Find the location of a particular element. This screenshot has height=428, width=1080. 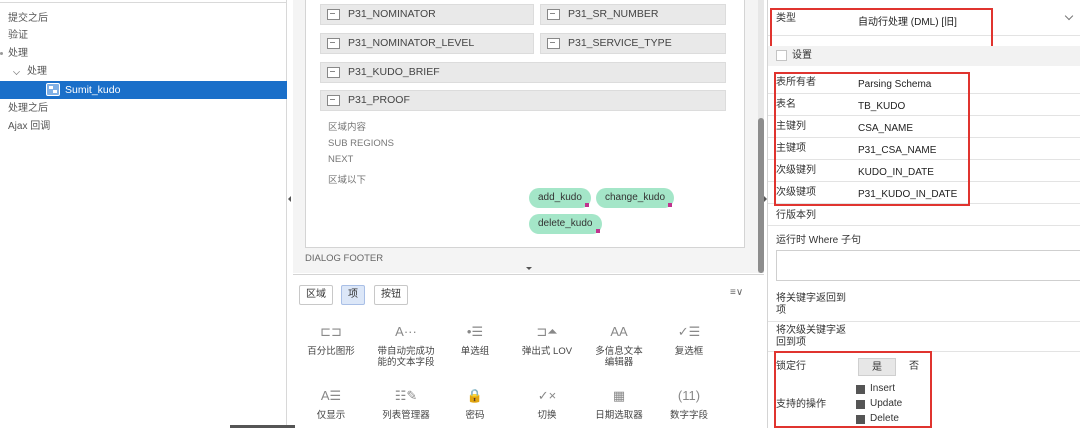

tree-node-after-processing: 处理之后 is located at coordinates (28, 109).